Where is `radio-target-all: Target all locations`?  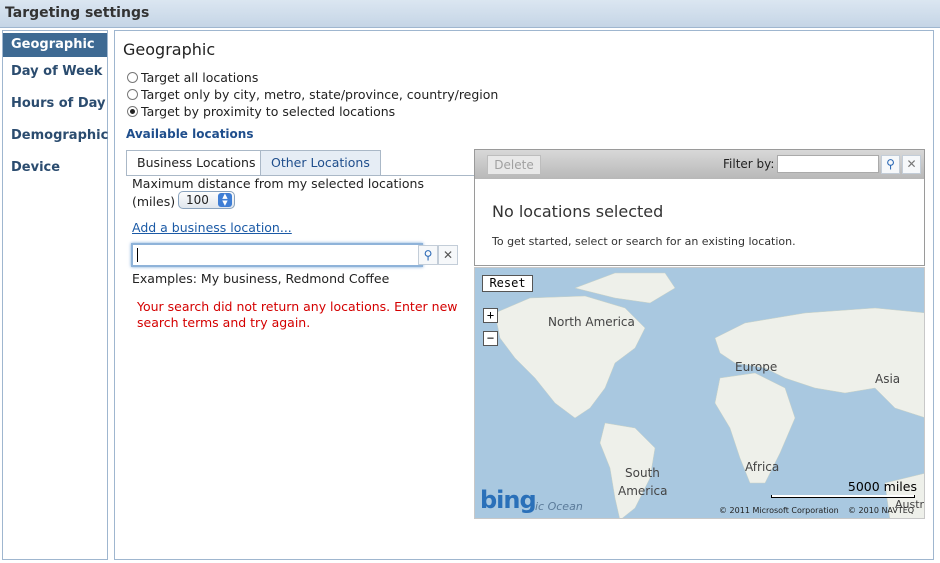
radio-target-all: Target all locations is located at coordinates (192, 77).